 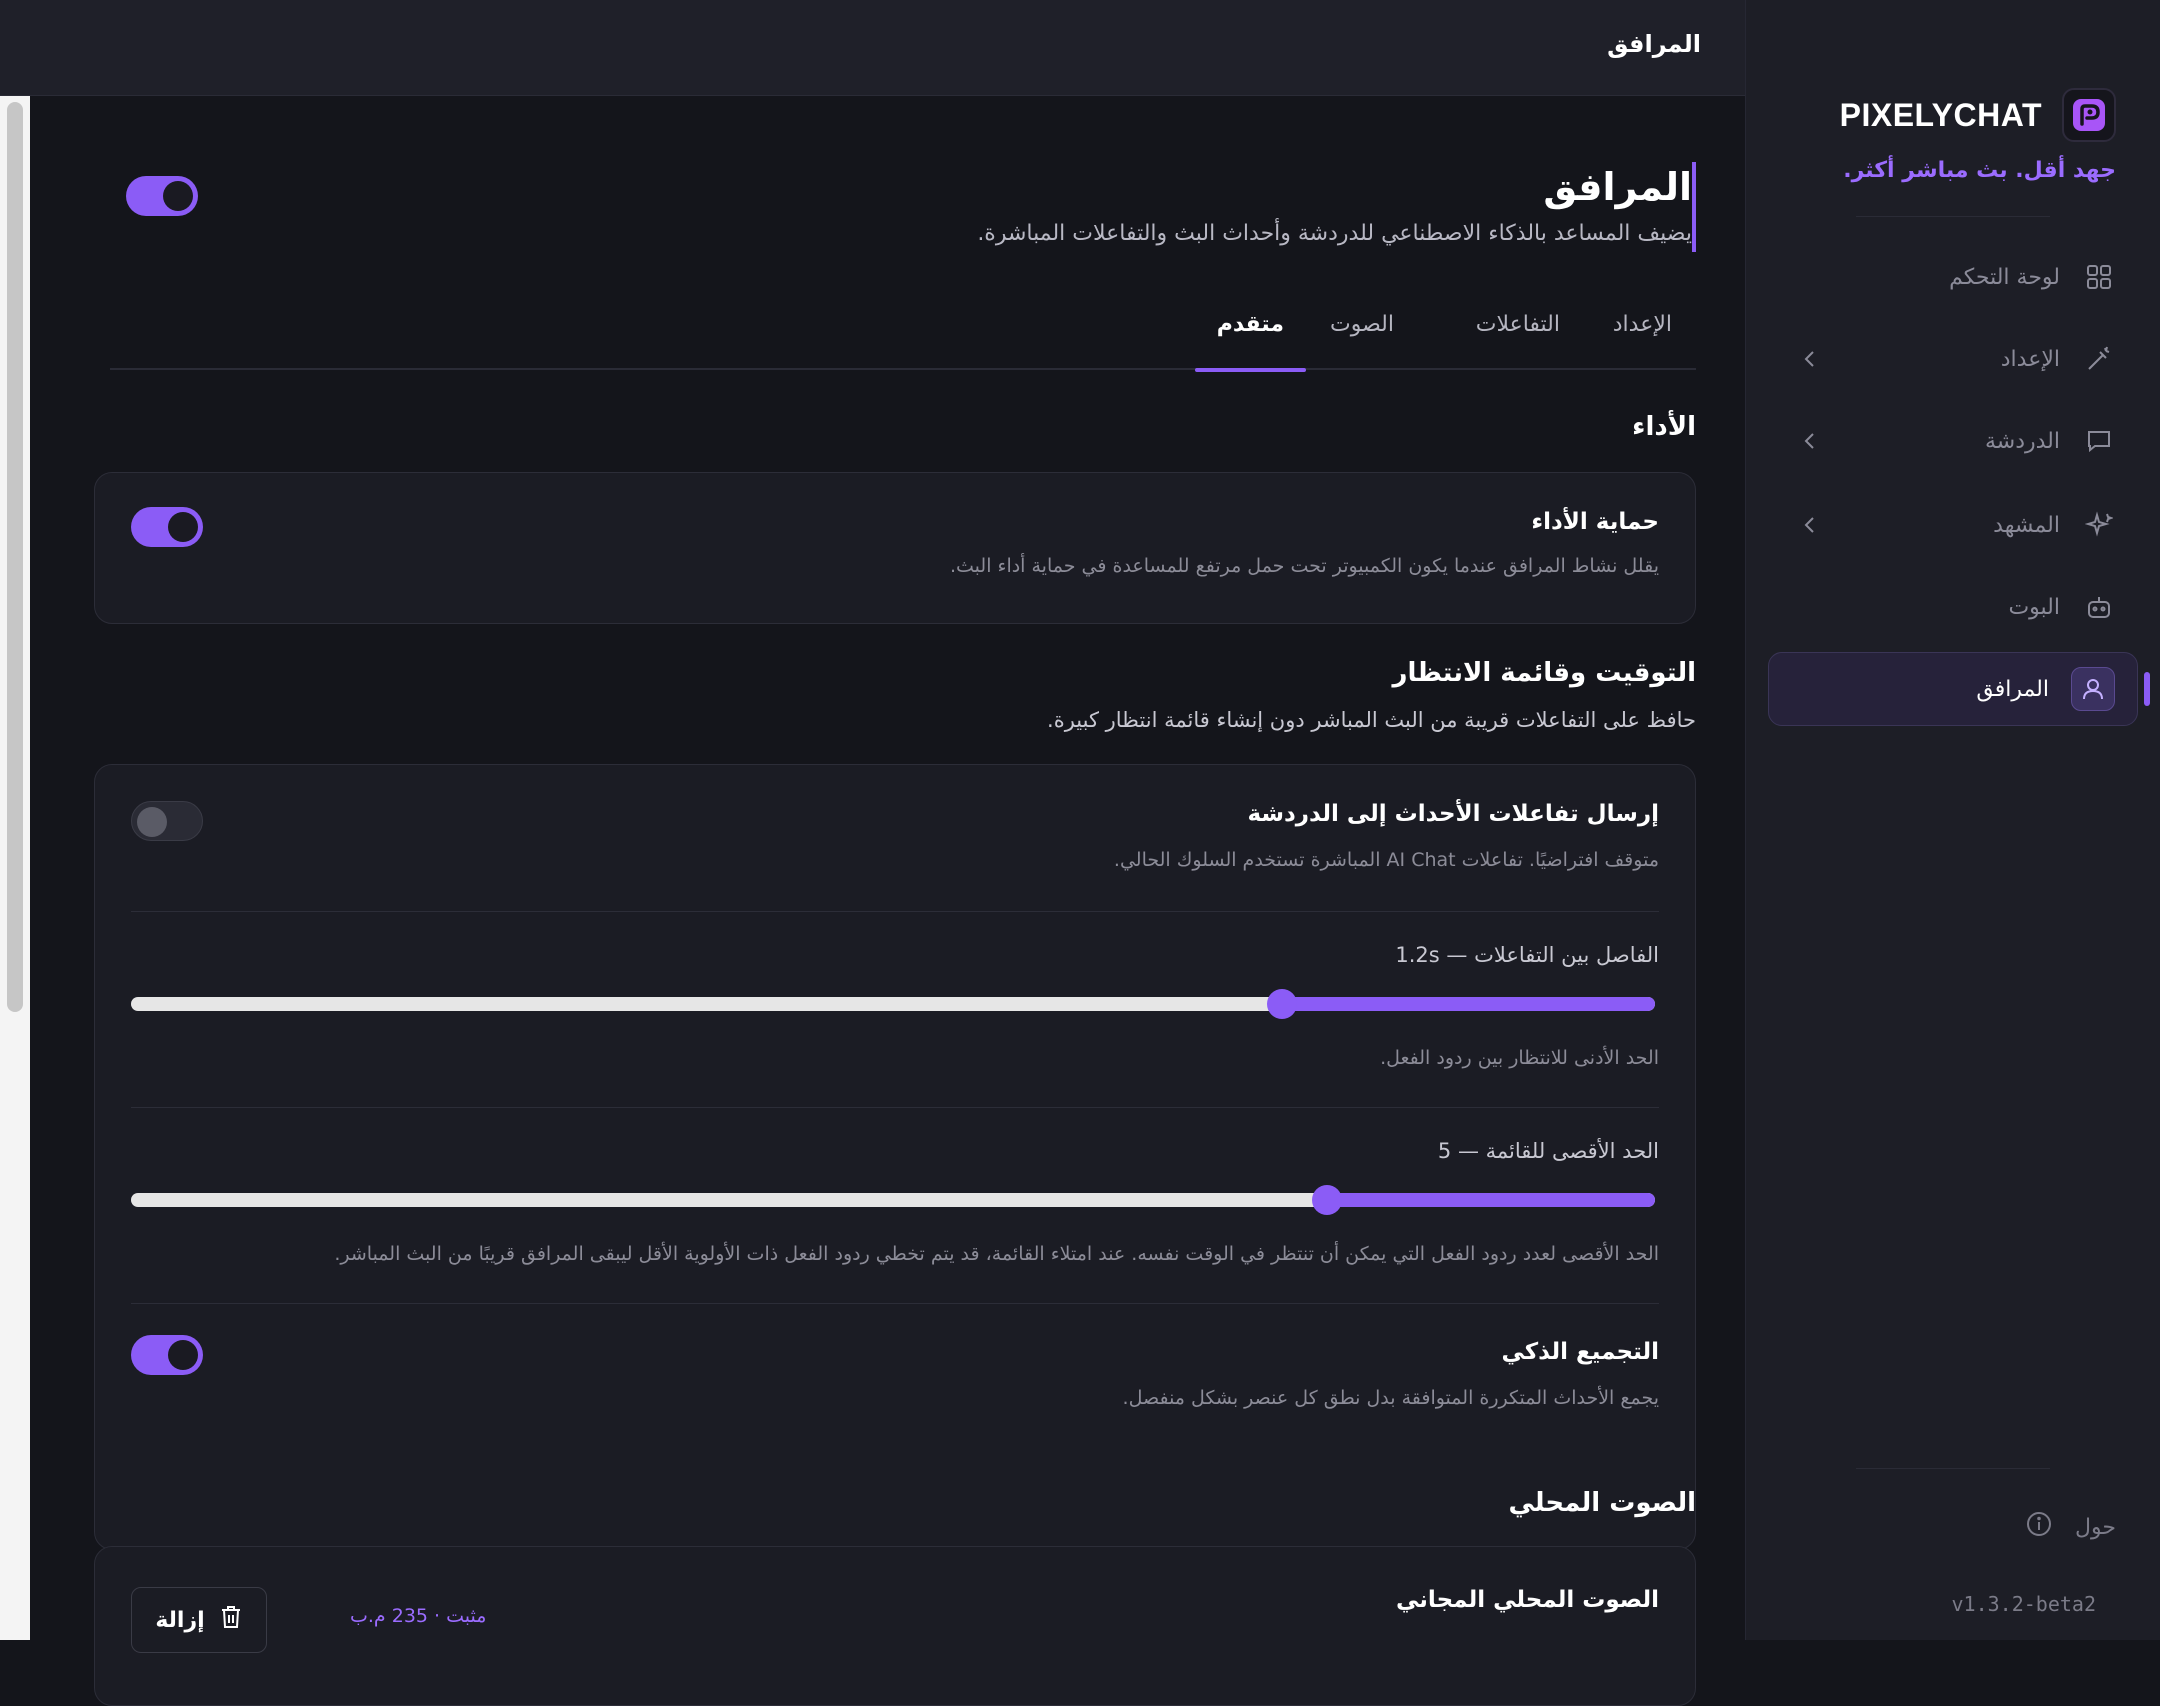 I want to click on about-label: حول, so click(x=2095, y=1527).